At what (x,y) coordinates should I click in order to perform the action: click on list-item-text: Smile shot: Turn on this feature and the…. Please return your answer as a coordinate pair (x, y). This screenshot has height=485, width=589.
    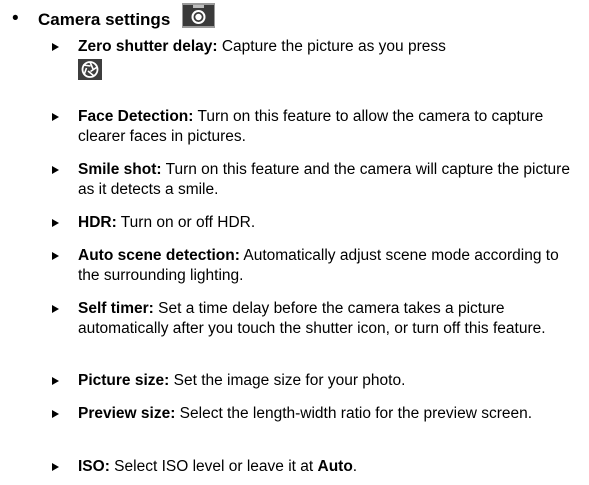
    Looking at the image, I should click on (330, 180).